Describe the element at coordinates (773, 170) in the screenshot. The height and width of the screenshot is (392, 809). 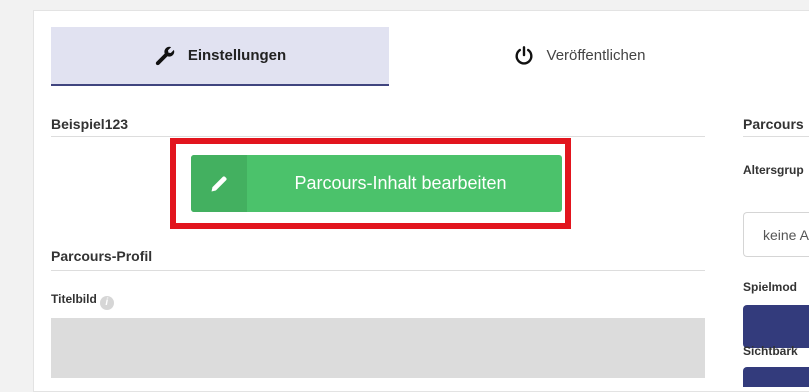
I see `age-group-label: Altersgrup` at that location.